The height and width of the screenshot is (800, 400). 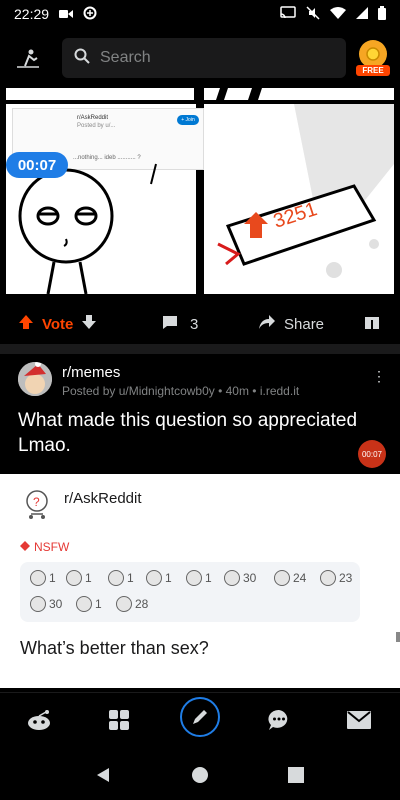 What do you see at coordinates (200, 14) in the screenshot?
I see `status-bar: 22:29` at bounding box center [200, 14].